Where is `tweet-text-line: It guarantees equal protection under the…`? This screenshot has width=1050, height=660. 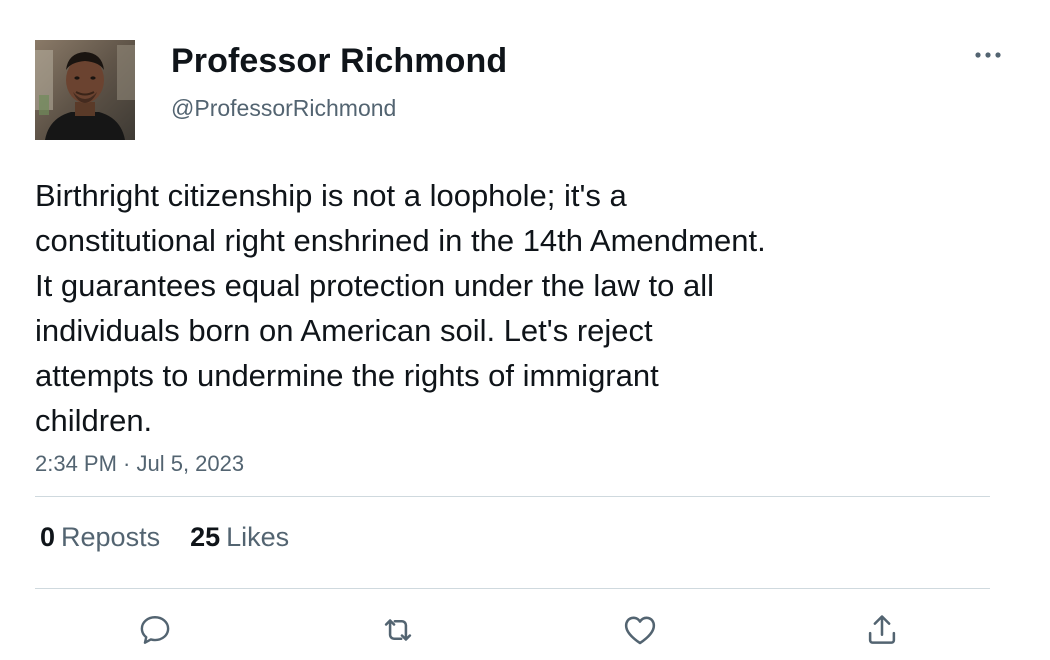 tweet-text-line: It guarantees equal protection under the… is located at coordinates (375, 285).